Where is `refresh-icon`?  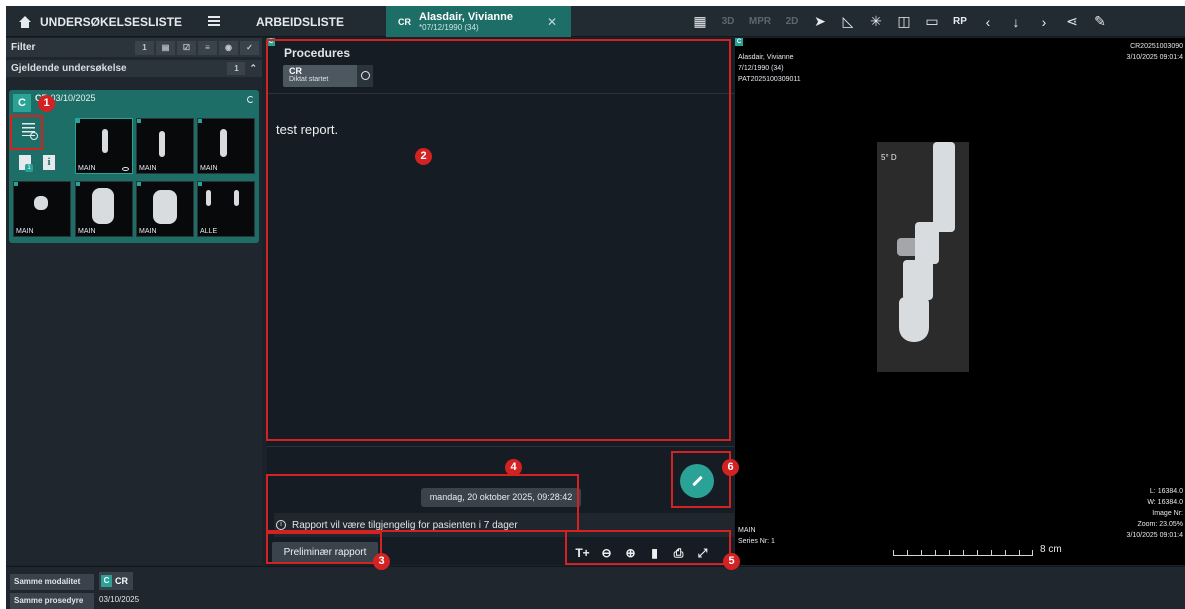
refresh-icon is located at coordinates (250, 99).